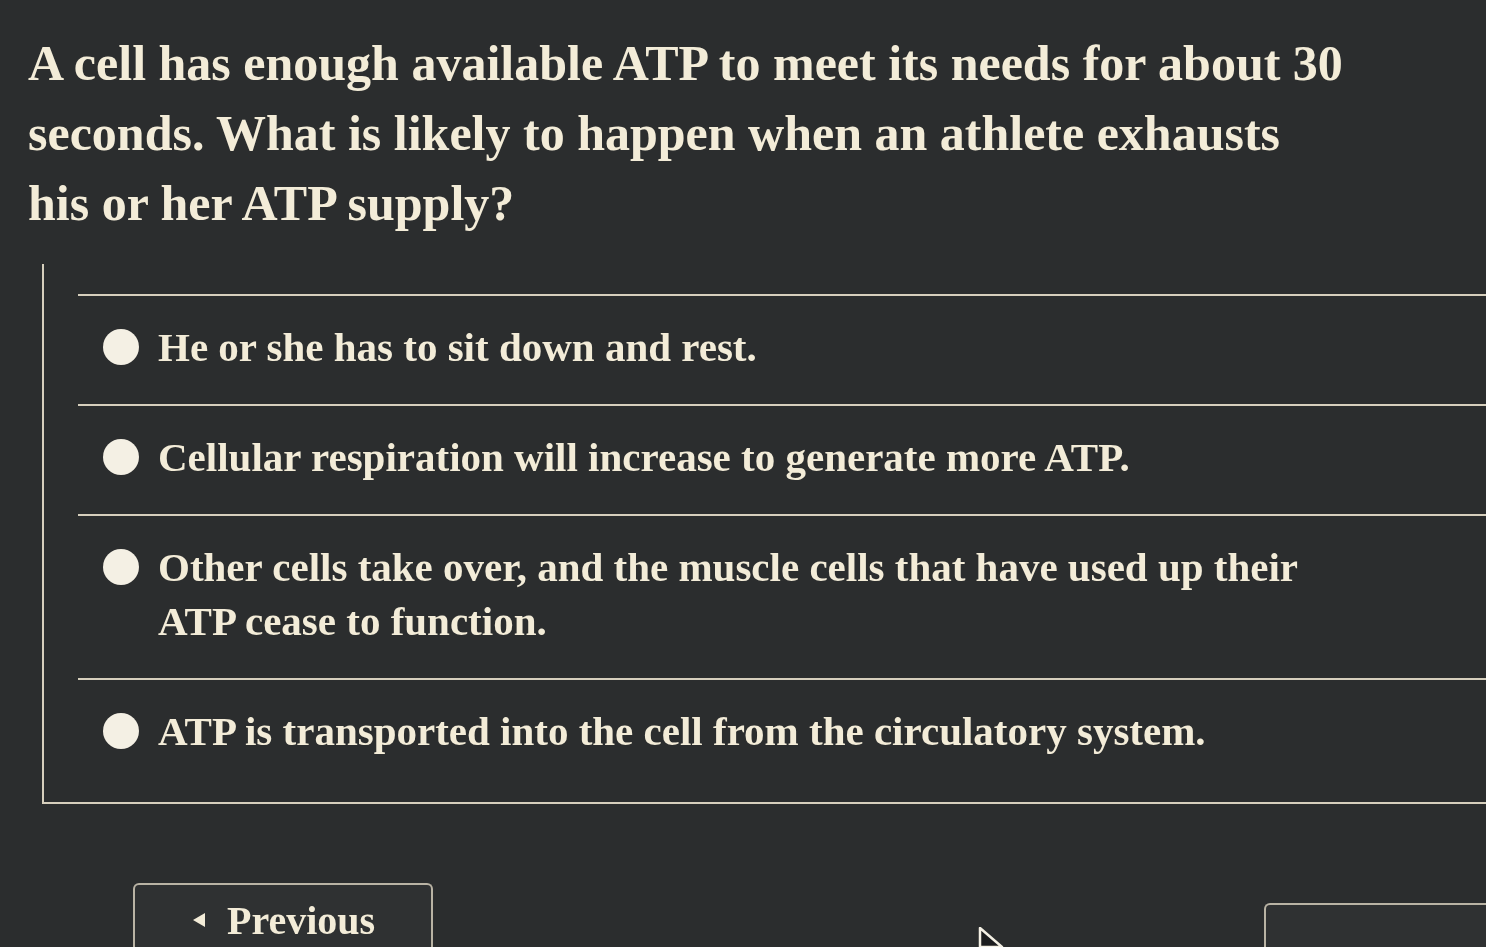  Describe the element at coordinates (457, 347) in the screenshot. I see `answer-option: He or she has to sit down and rest.` at that location.